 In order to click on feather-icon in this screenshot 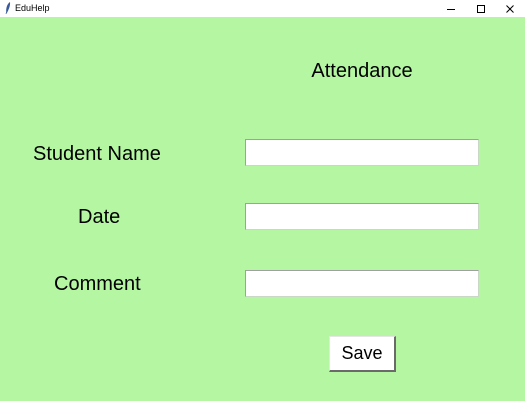, I will do `click(8, 8)`.